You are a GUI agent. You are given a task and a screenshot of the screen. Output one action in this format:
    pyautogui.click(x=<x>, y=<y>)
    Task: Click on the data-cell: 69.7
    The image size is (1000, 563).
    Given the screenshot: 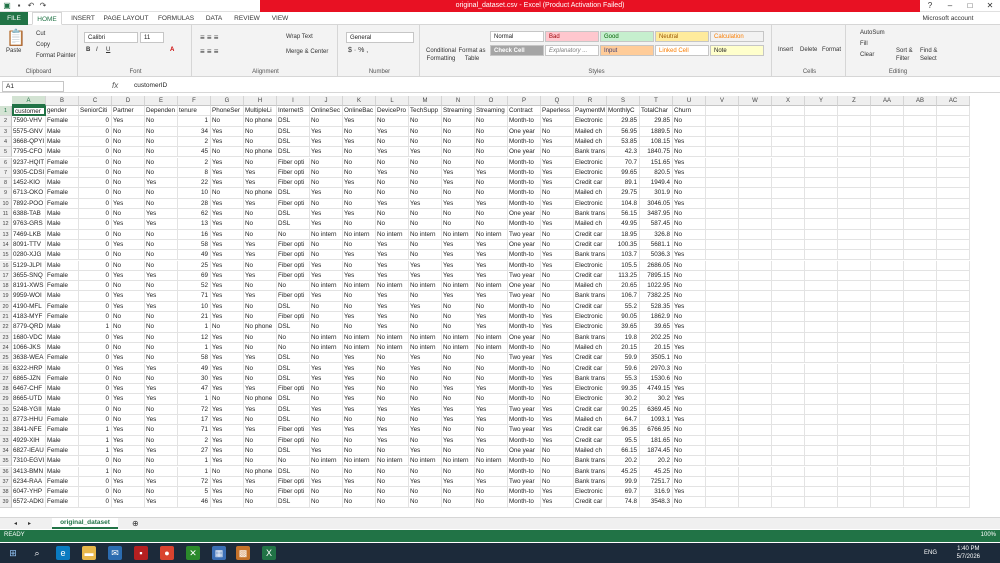 What is the action you would take?
    pyautogui.click(x=623, y=492)
    